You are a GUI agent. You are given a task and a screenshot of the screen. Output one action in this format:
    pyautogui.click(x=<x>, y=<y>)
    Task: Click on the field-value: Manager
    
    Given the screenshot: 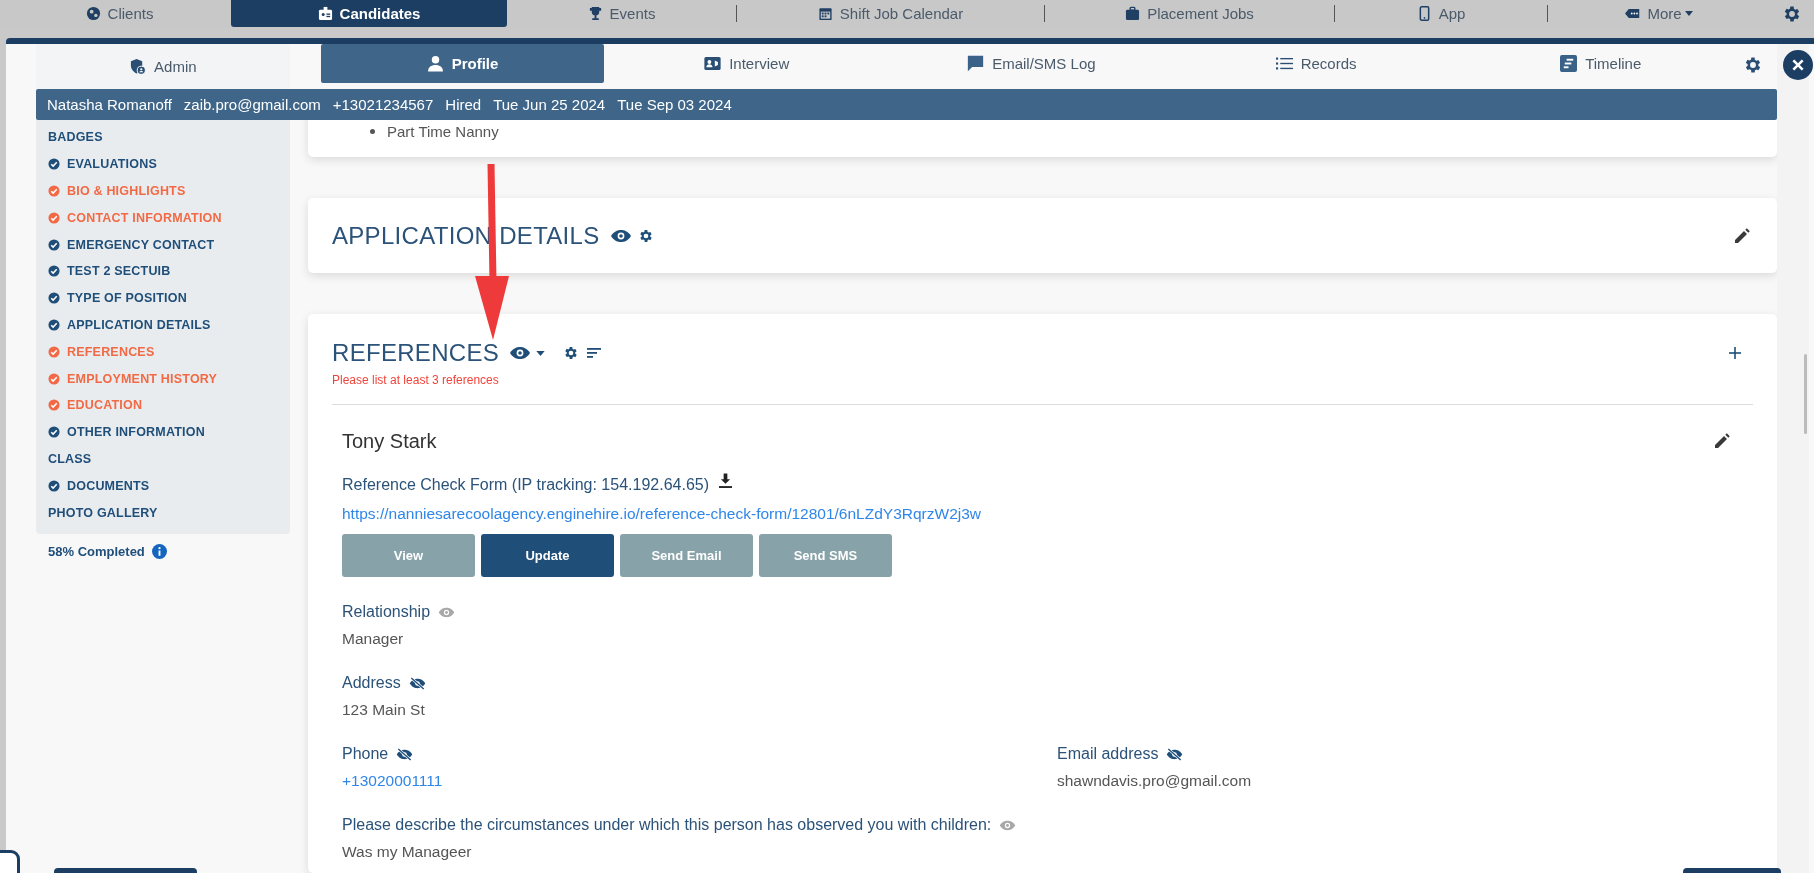 What is the action you would take?
    pyautogui.click(x=373, y=639)
    